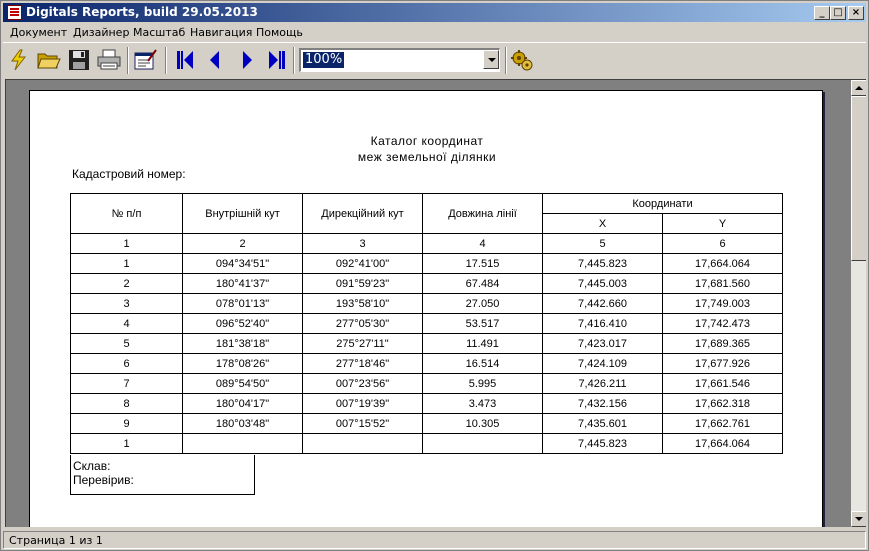 The width and height of the screenshot is (869, 551). Describe the element at coordinates (101, 32) in the screenshot. I see `menu-designer: Дизайнер` at that location.